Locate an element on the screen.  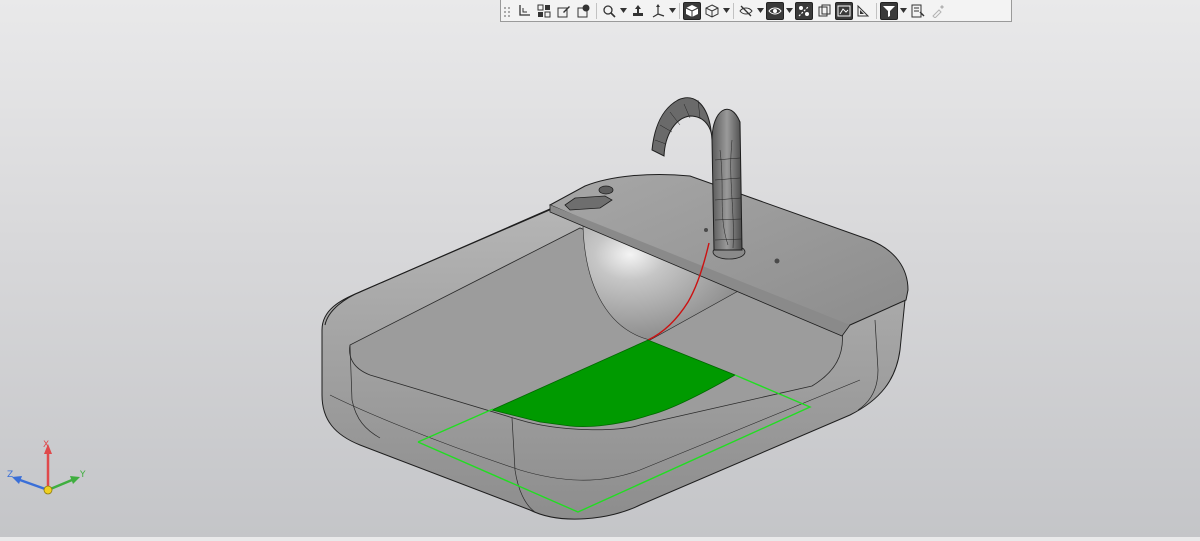
perspective-icon is located at coordinates (824, 10).